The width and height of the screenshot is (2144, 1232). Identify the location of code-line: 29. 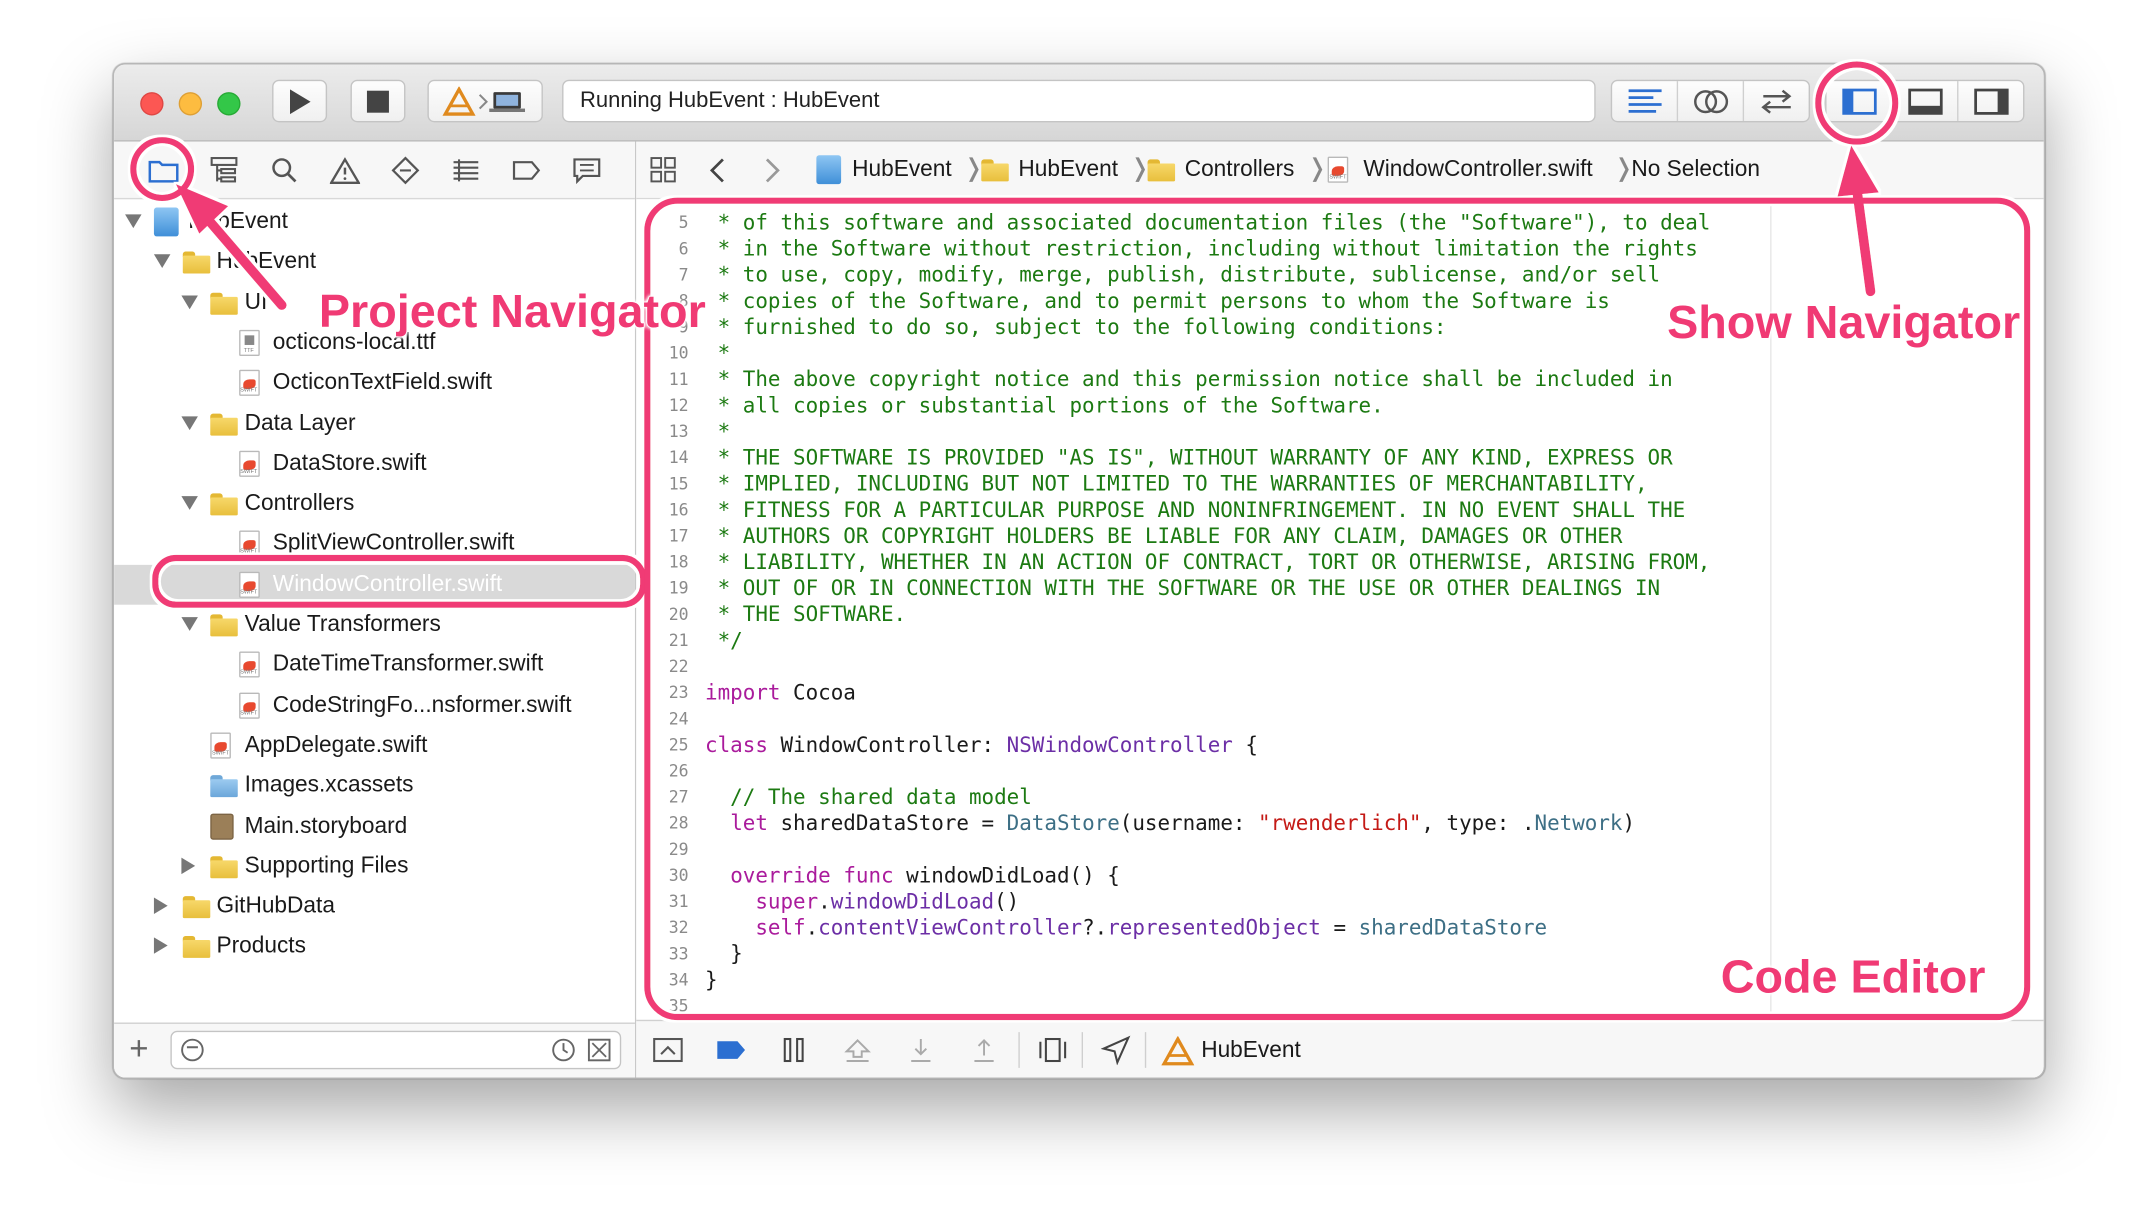
(1339, 850).